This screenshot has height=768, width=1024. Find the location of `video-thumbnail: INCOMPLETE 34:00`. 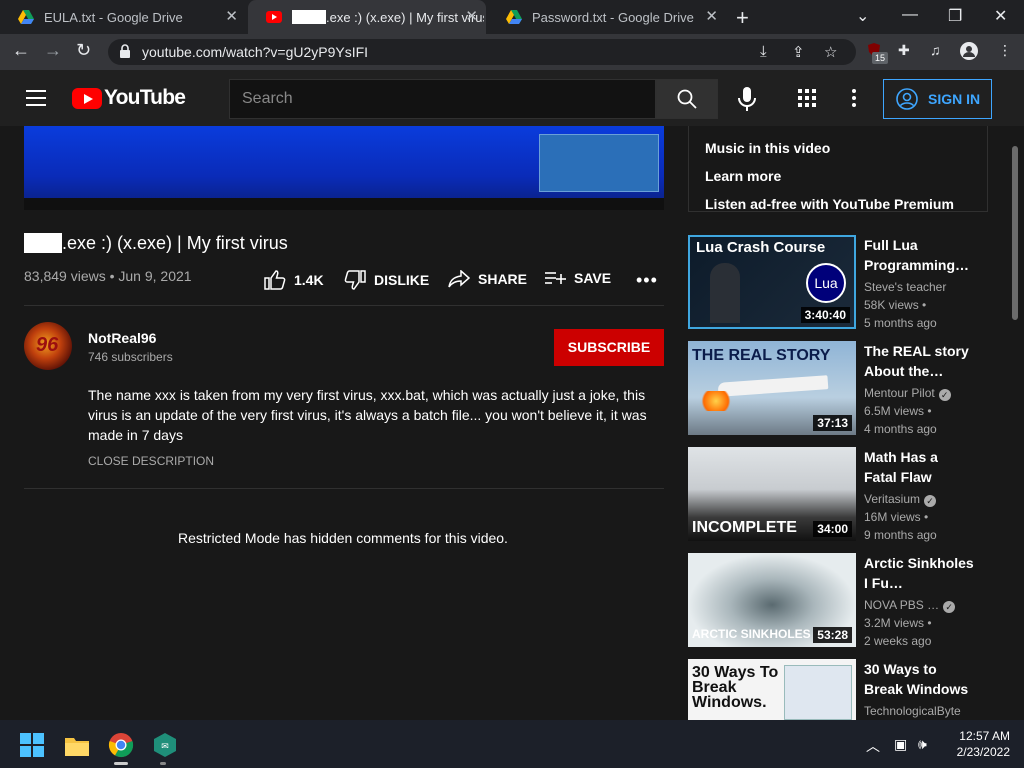

video-thumbnail: INCOMPLETE 34:00 is located at coordinates (772, 494).